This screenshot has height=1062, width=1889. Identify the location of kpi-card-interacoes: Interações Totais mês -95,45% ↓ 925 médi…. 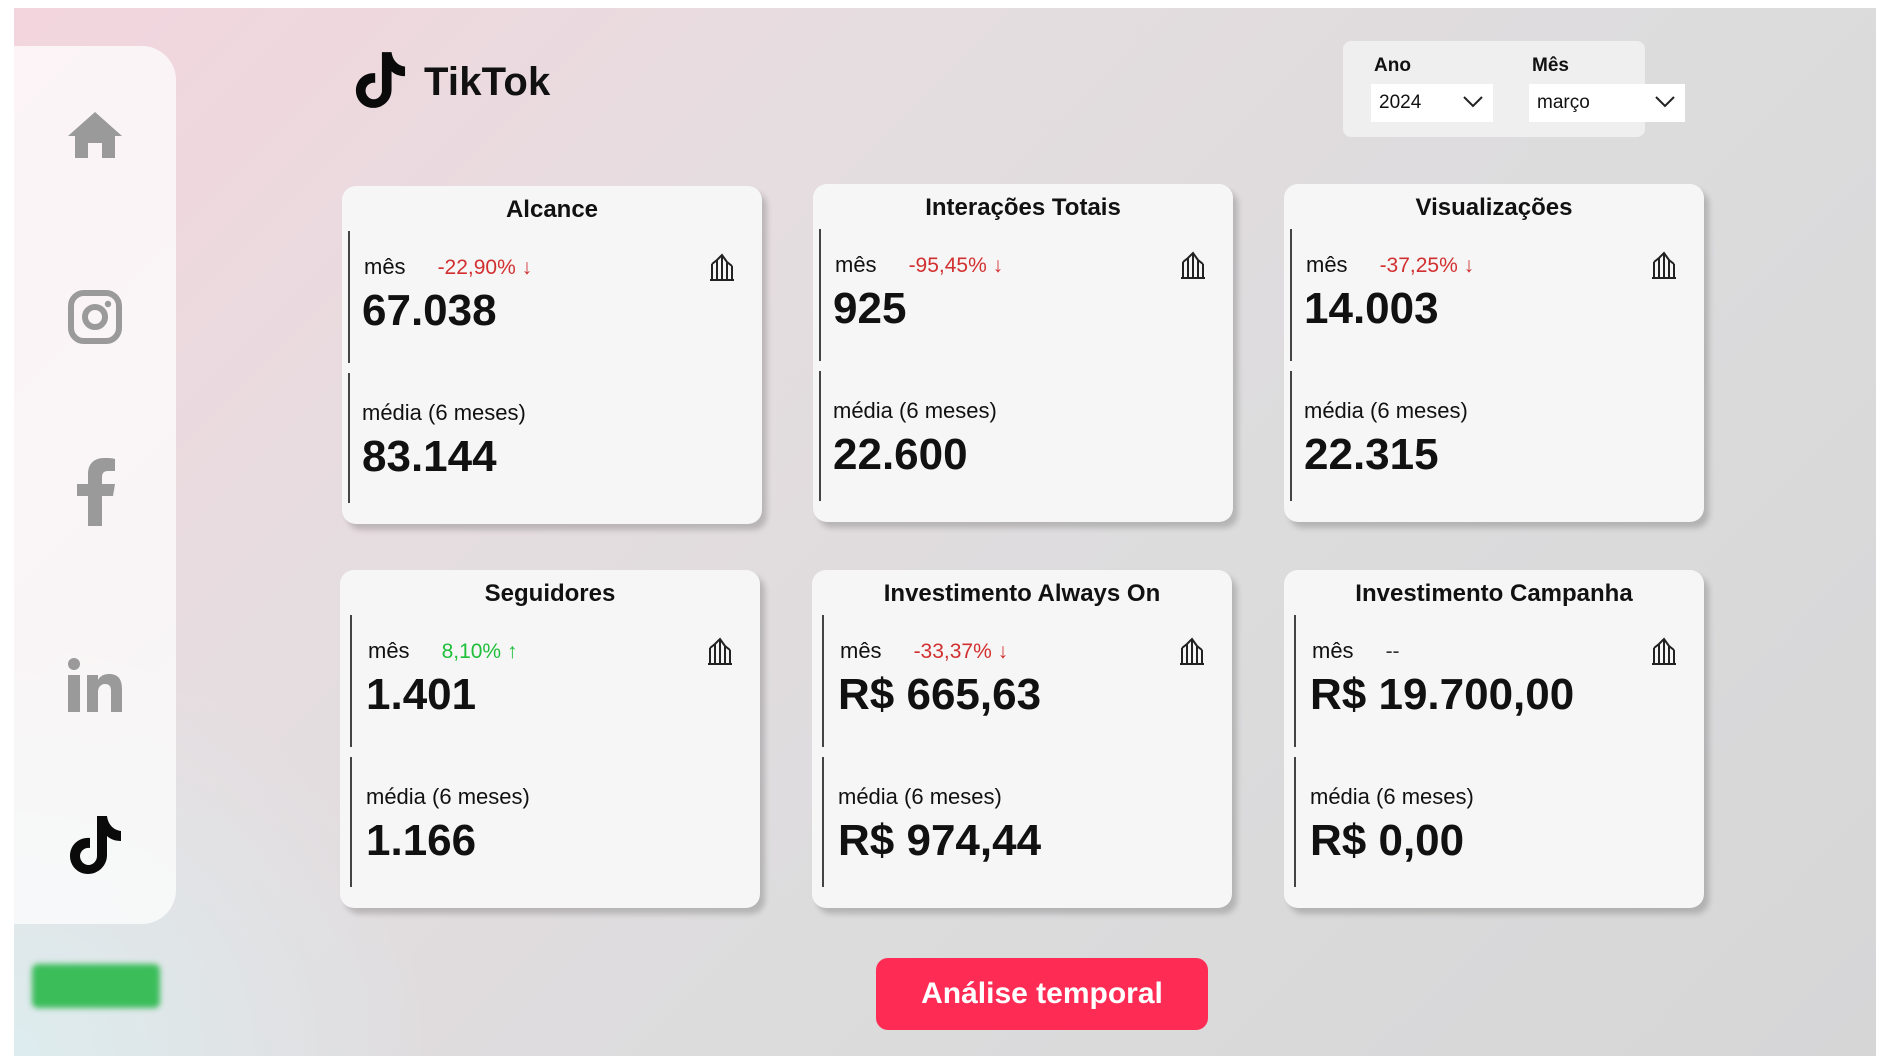
(1023, 353).